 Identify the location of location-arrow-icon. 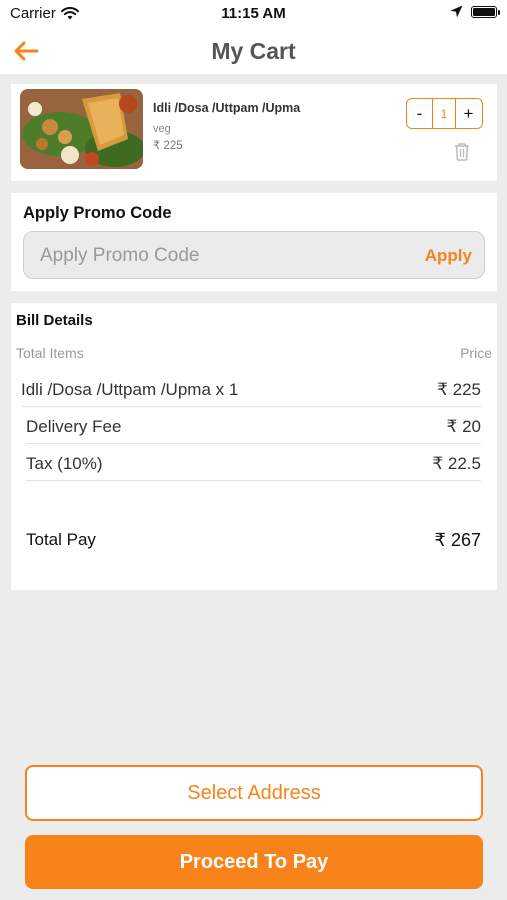
(456, 11).